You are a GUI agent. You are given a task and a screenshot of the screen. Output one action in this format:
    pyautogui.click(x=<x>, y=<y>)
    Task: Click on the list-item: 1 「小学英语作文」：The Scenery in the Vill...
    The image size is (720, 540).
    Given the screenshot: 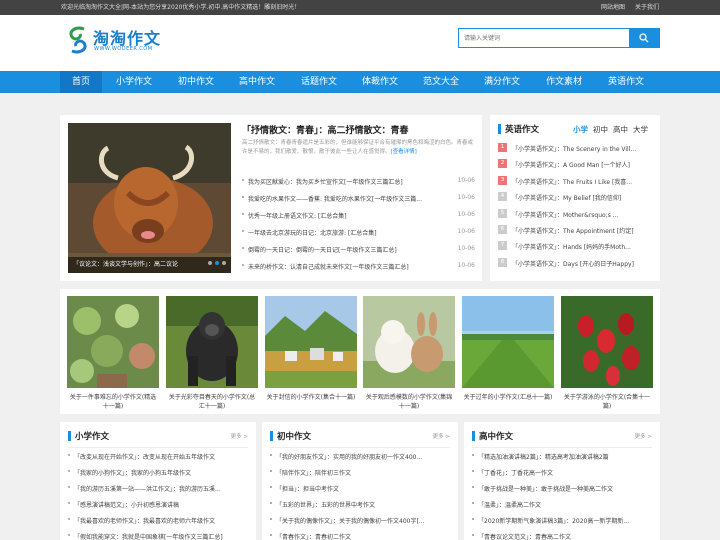 What is the action you would take?
    pyautogui.click(x=575, y=148)
    